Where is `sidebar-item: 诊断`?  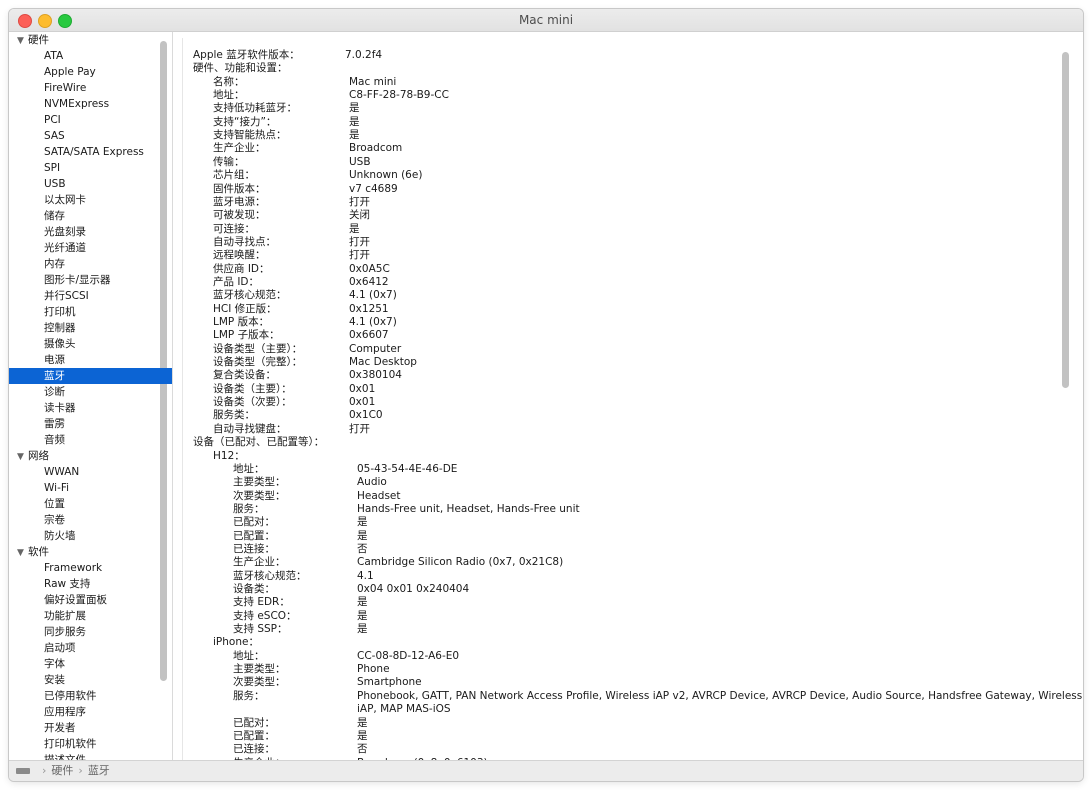
sidebar-item: 诊断 is located at coordinates (90, 392).